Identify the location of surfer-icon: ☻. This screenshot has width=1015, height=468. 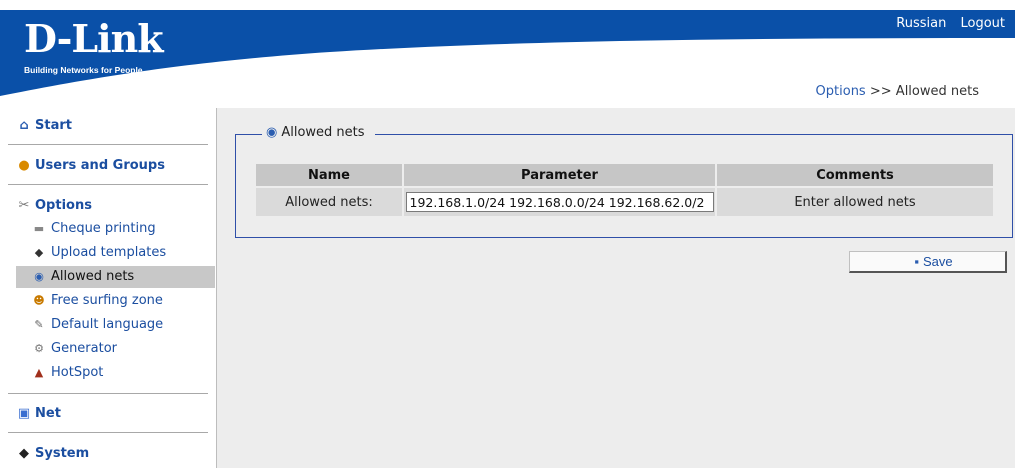
(39, 300).